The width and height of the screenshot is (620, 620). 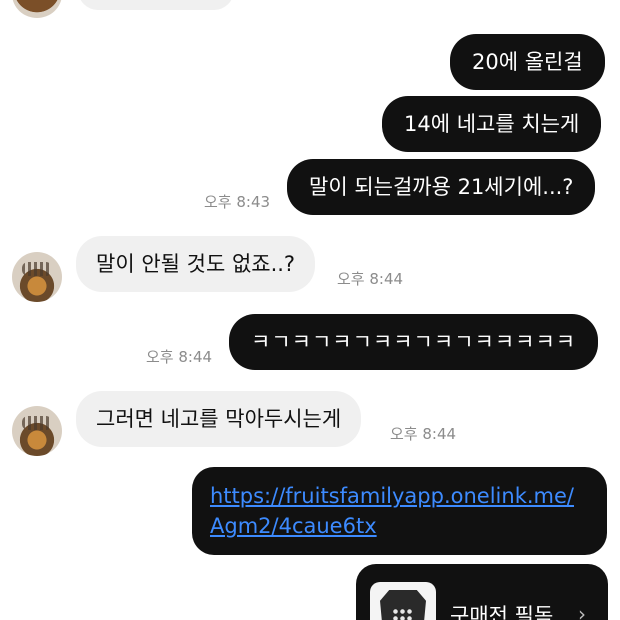 I want to click on outgoing-message-bubble: 14에 네고를 치는게, so click(x=492, y=124).